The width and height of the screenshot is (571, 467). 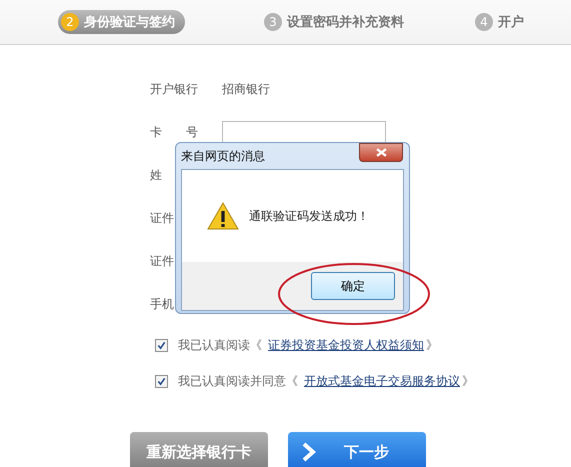 What do you see at coordinates (345, 22) in the screenshot?
I see `step-label: 设置密码并补充资料` at bounding box center [345, 22].